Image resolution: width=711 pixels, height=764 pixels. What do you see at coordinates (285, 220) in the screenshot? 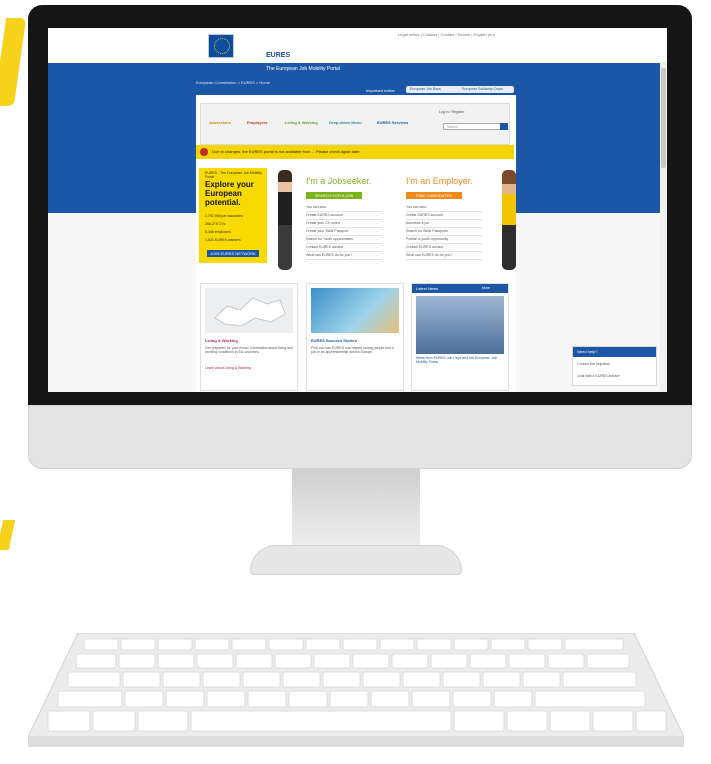
I see `jobseeker-photo` at bounding box center [285, 220].